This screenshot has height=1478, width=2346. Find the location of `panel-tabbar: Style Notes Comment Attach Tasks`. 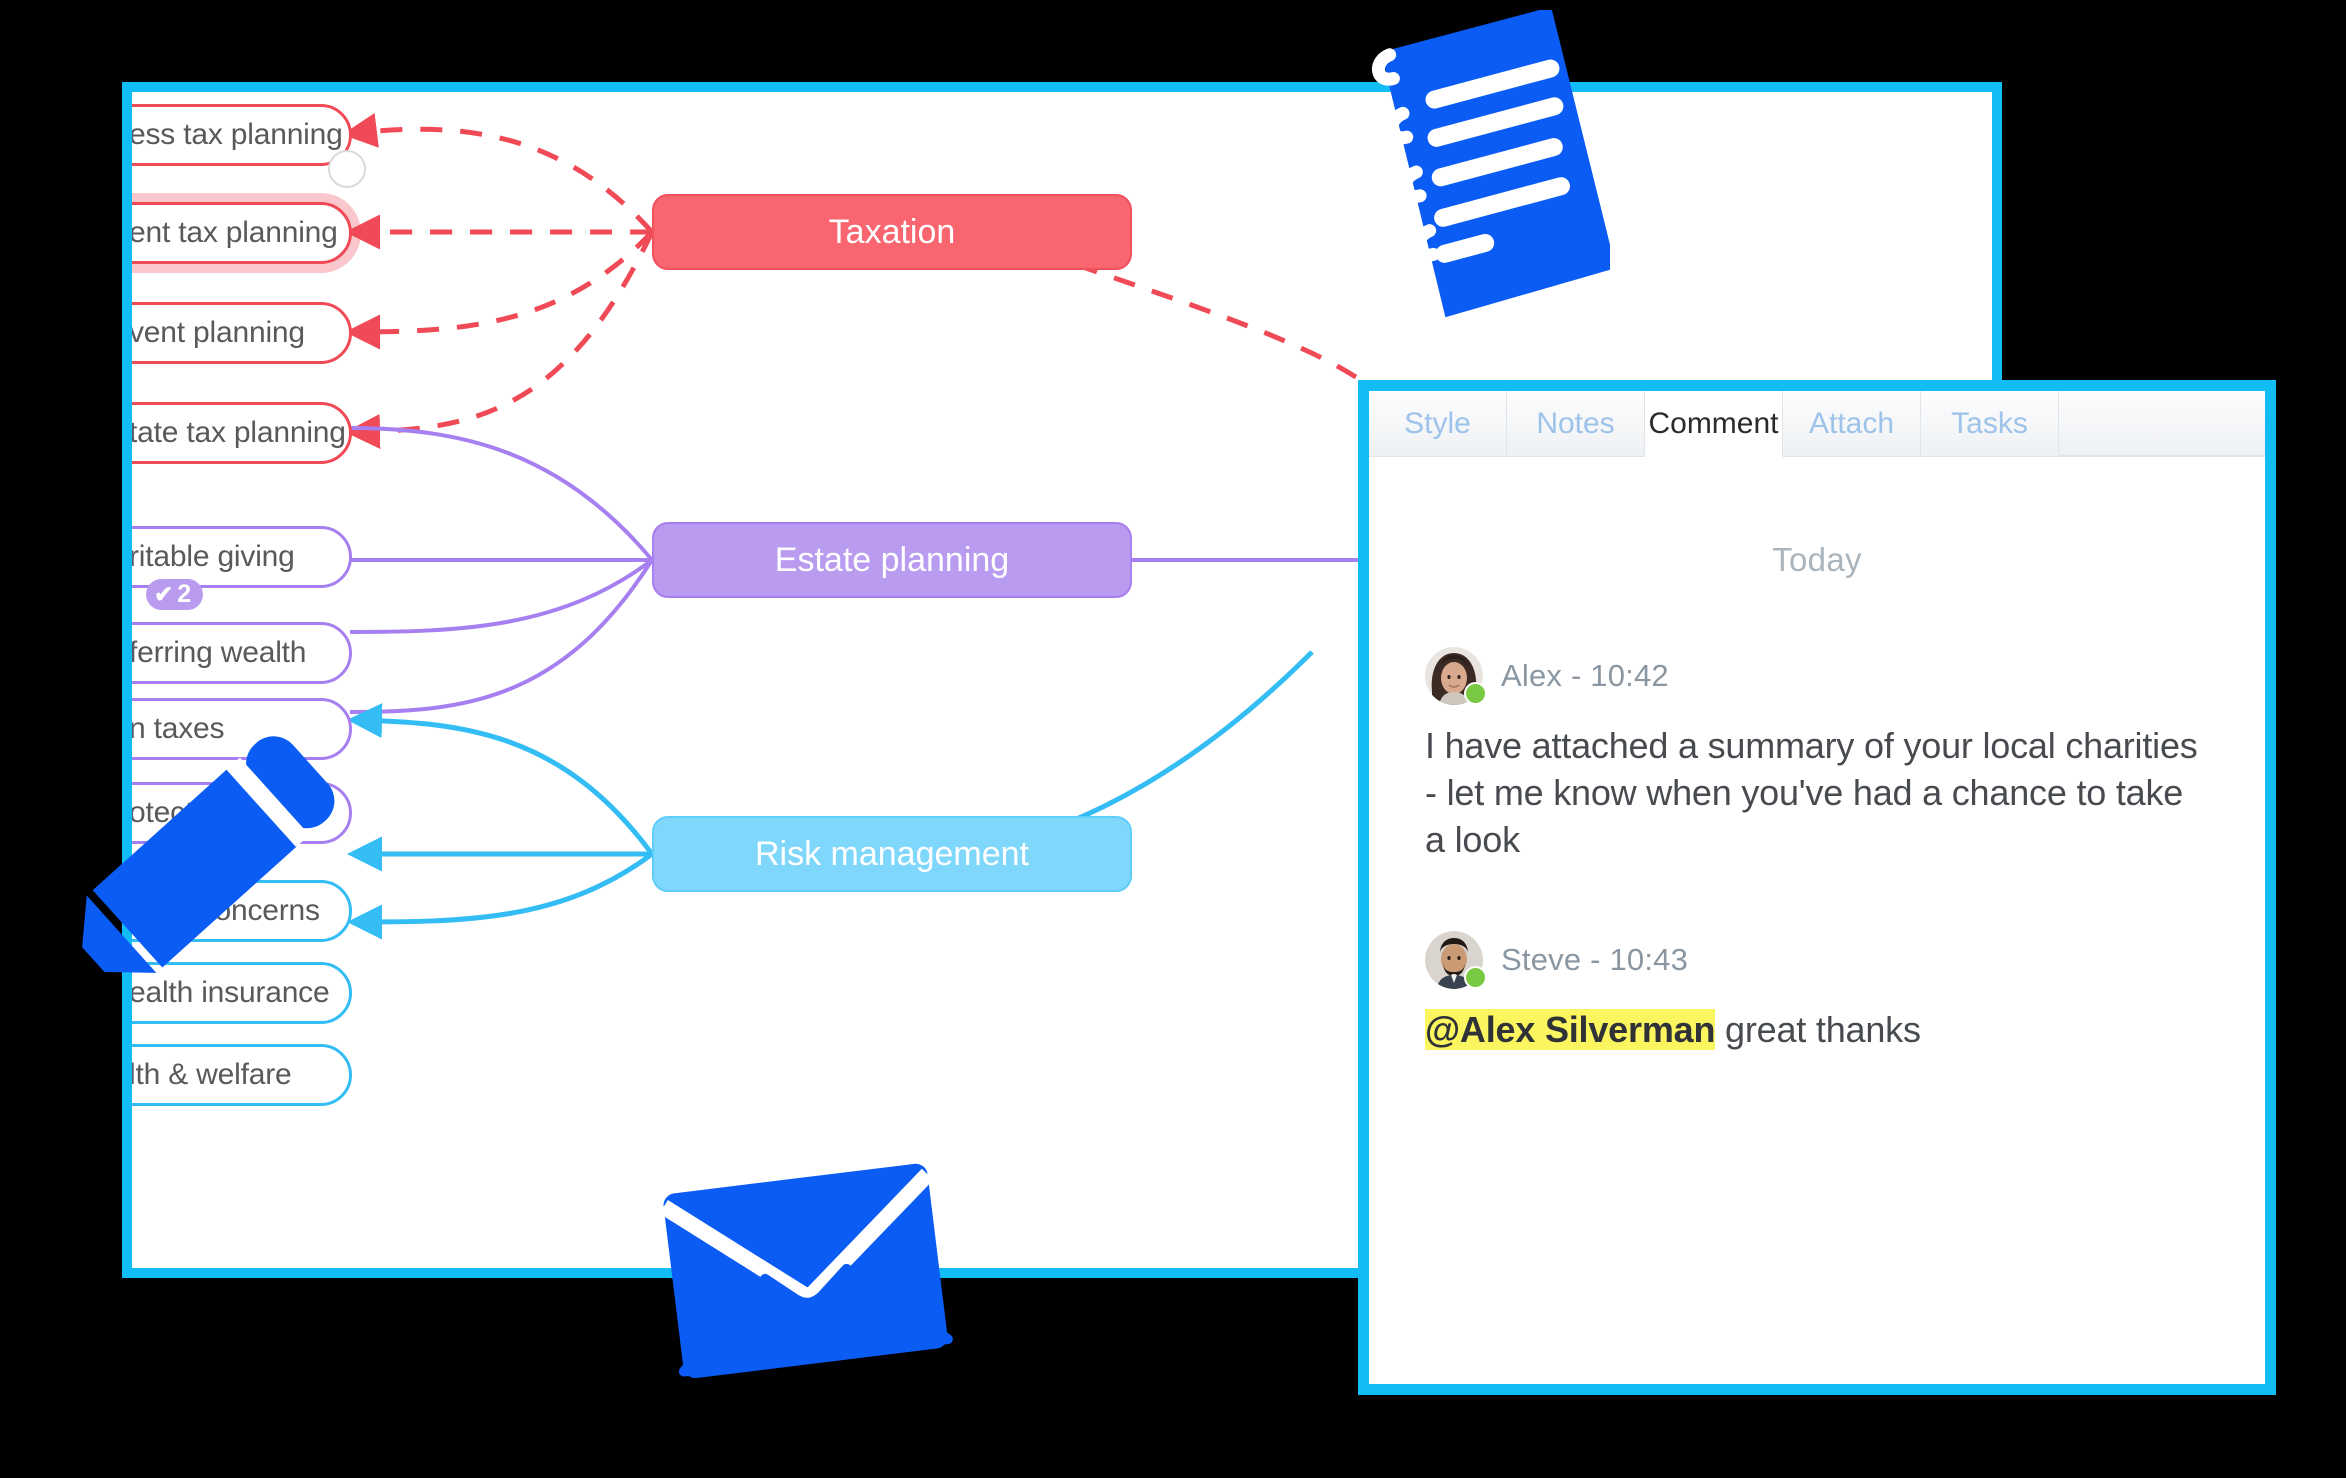

panel-tabbar: Style Notes Comment Attach Tasks is located at coordinates (1817, 424).